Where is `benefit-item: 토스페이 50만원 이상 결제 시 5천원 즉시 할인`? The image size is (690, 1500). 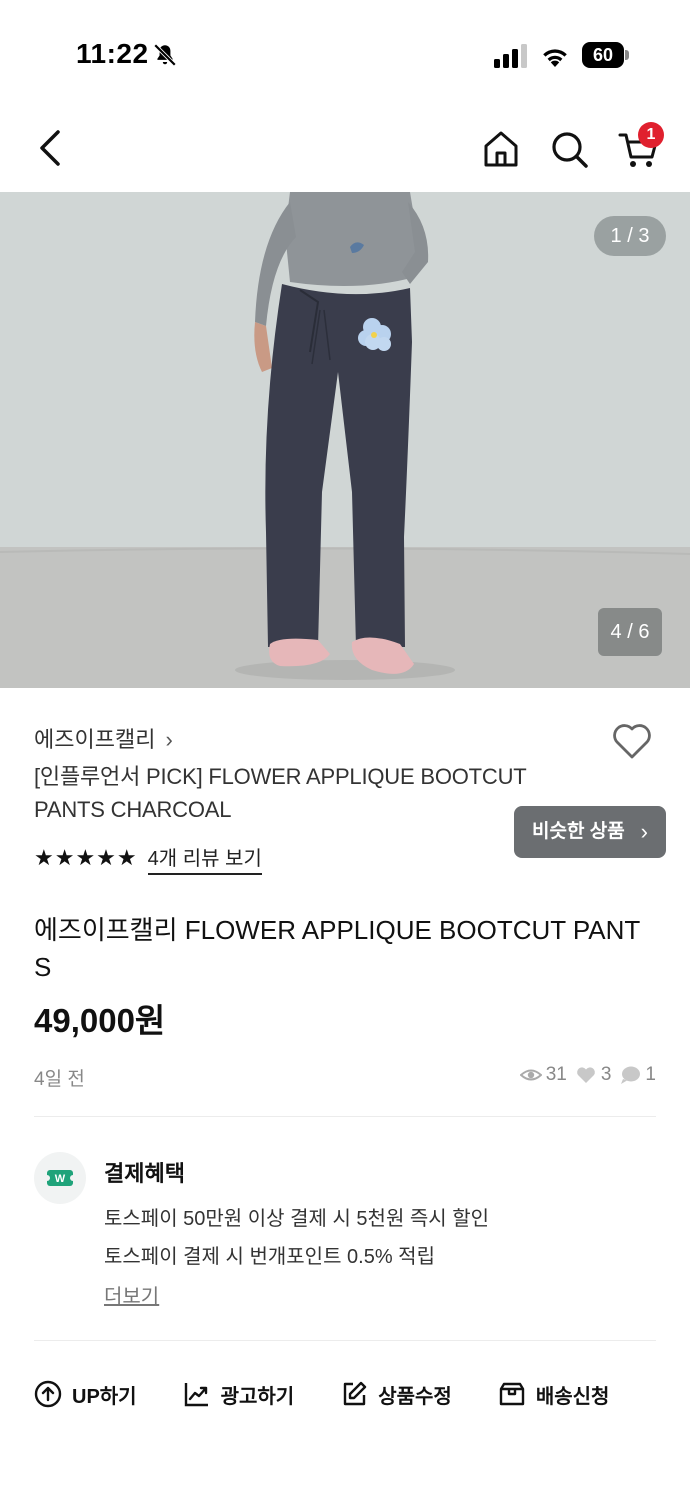 benefit-item: 토스페이 50만원 이상 결제 시 5천원 즉시 할인 is located at coordinates (297, 1219).